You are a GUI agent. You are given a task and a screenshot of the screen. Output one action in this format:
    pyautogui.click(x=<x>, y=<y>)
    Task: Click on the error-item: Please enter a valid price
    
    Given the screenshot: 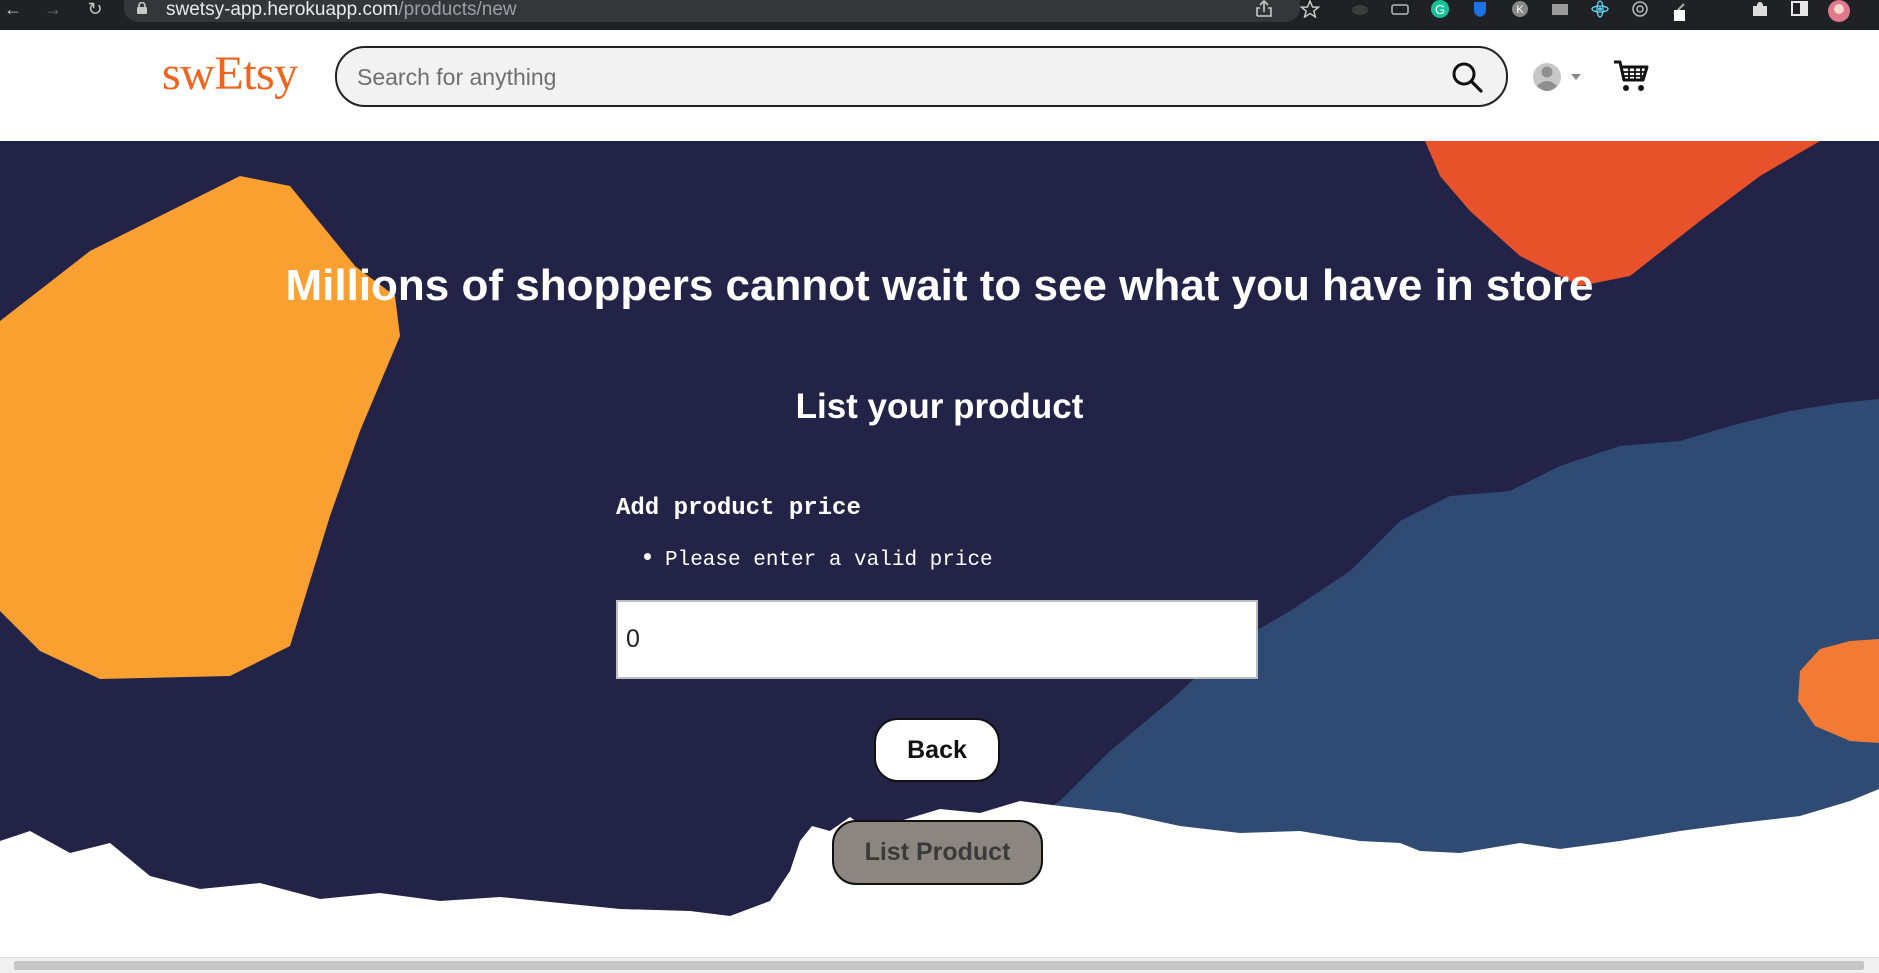 What is the action you would take?
    pyautogui.click(x=818, y=560)
    